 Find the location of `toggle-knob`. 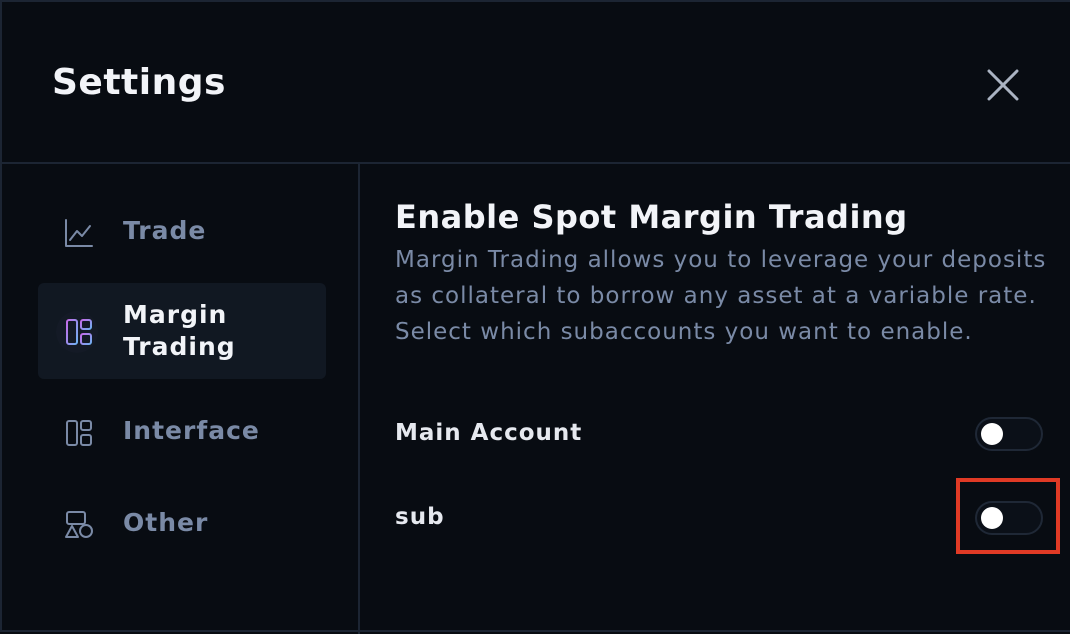

toggle-knob is located at coordinates (992, 434).